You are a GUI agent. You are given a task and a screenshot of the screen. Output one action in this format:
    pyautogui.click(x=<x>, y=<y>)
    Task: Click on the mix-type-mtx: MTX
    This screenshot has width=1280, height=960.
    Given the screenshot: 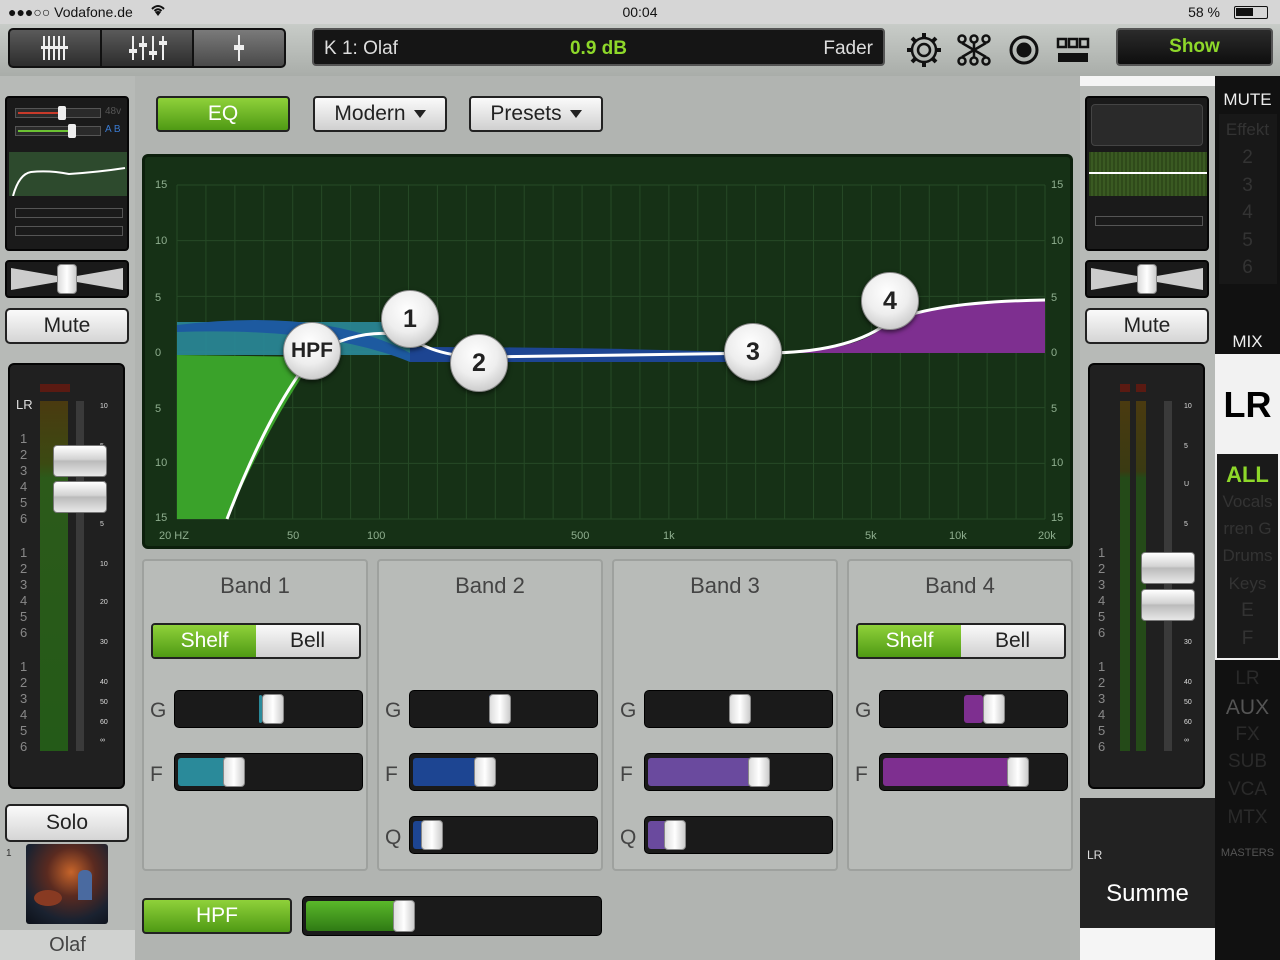 What is the action you would take?
    pyautogui.click(x=1247, y=818)
    